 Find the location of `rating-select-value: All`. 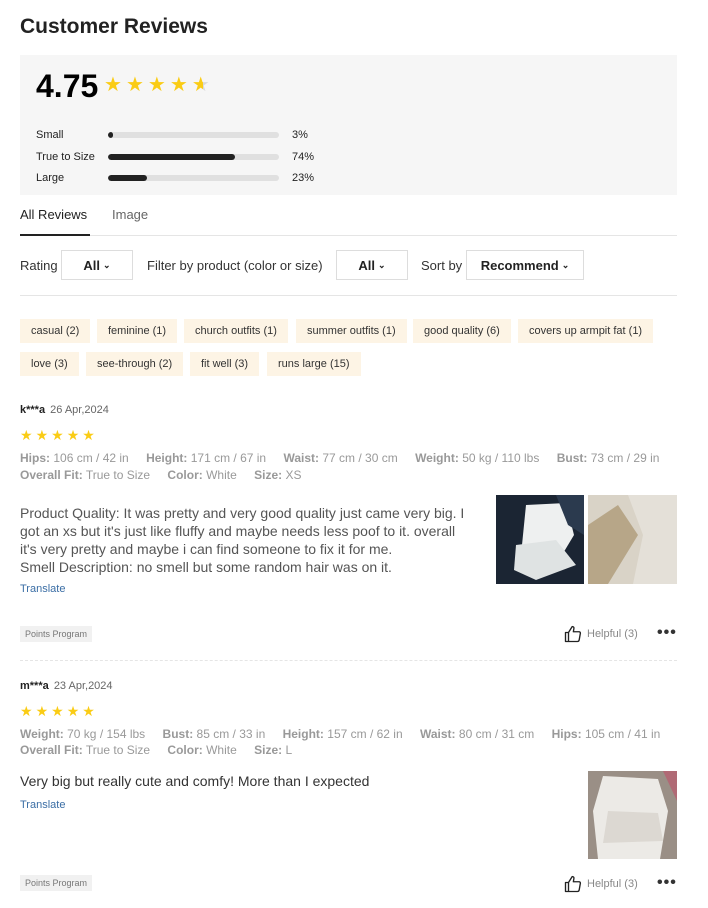

rating-select-value: All is located at coordinates (92, 265).